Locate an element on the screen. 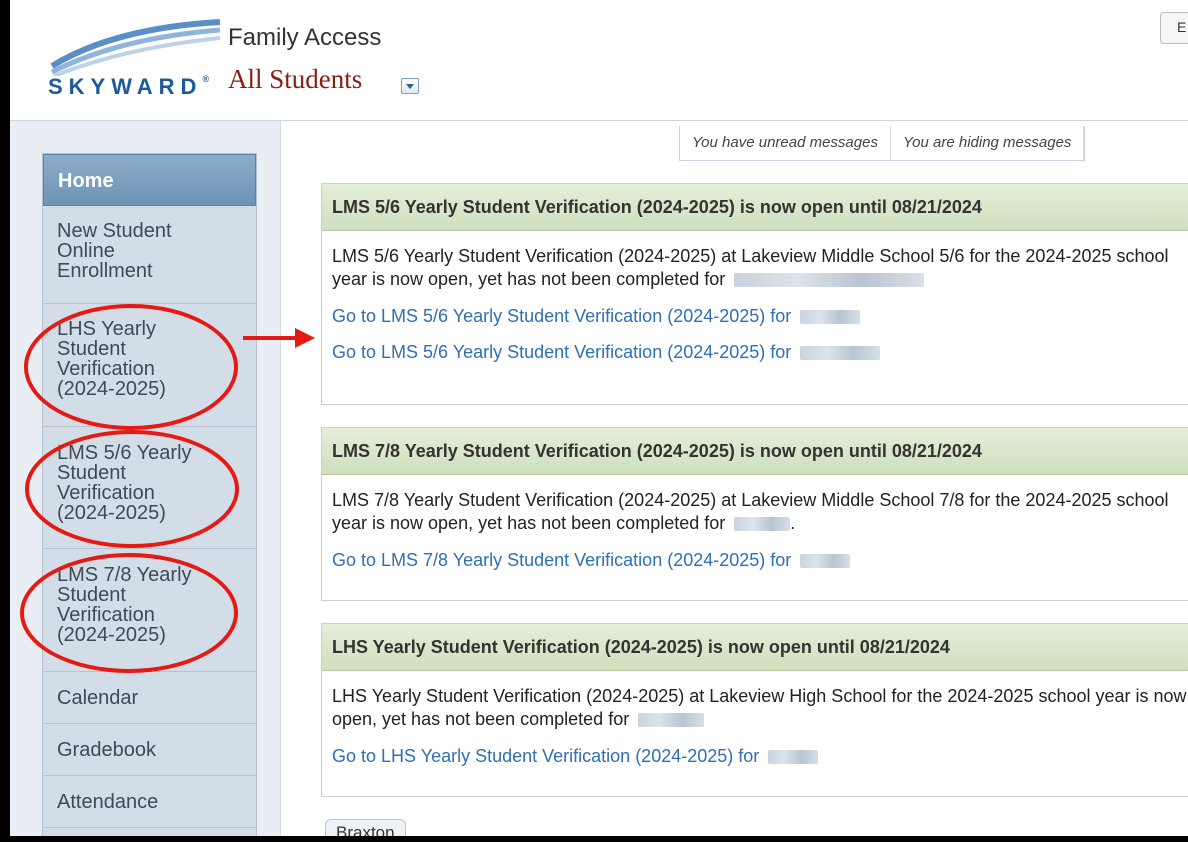 The width and height of the screenshot is (1188, 842). logo-swoosh-icon is located at coordinates (135, 48).